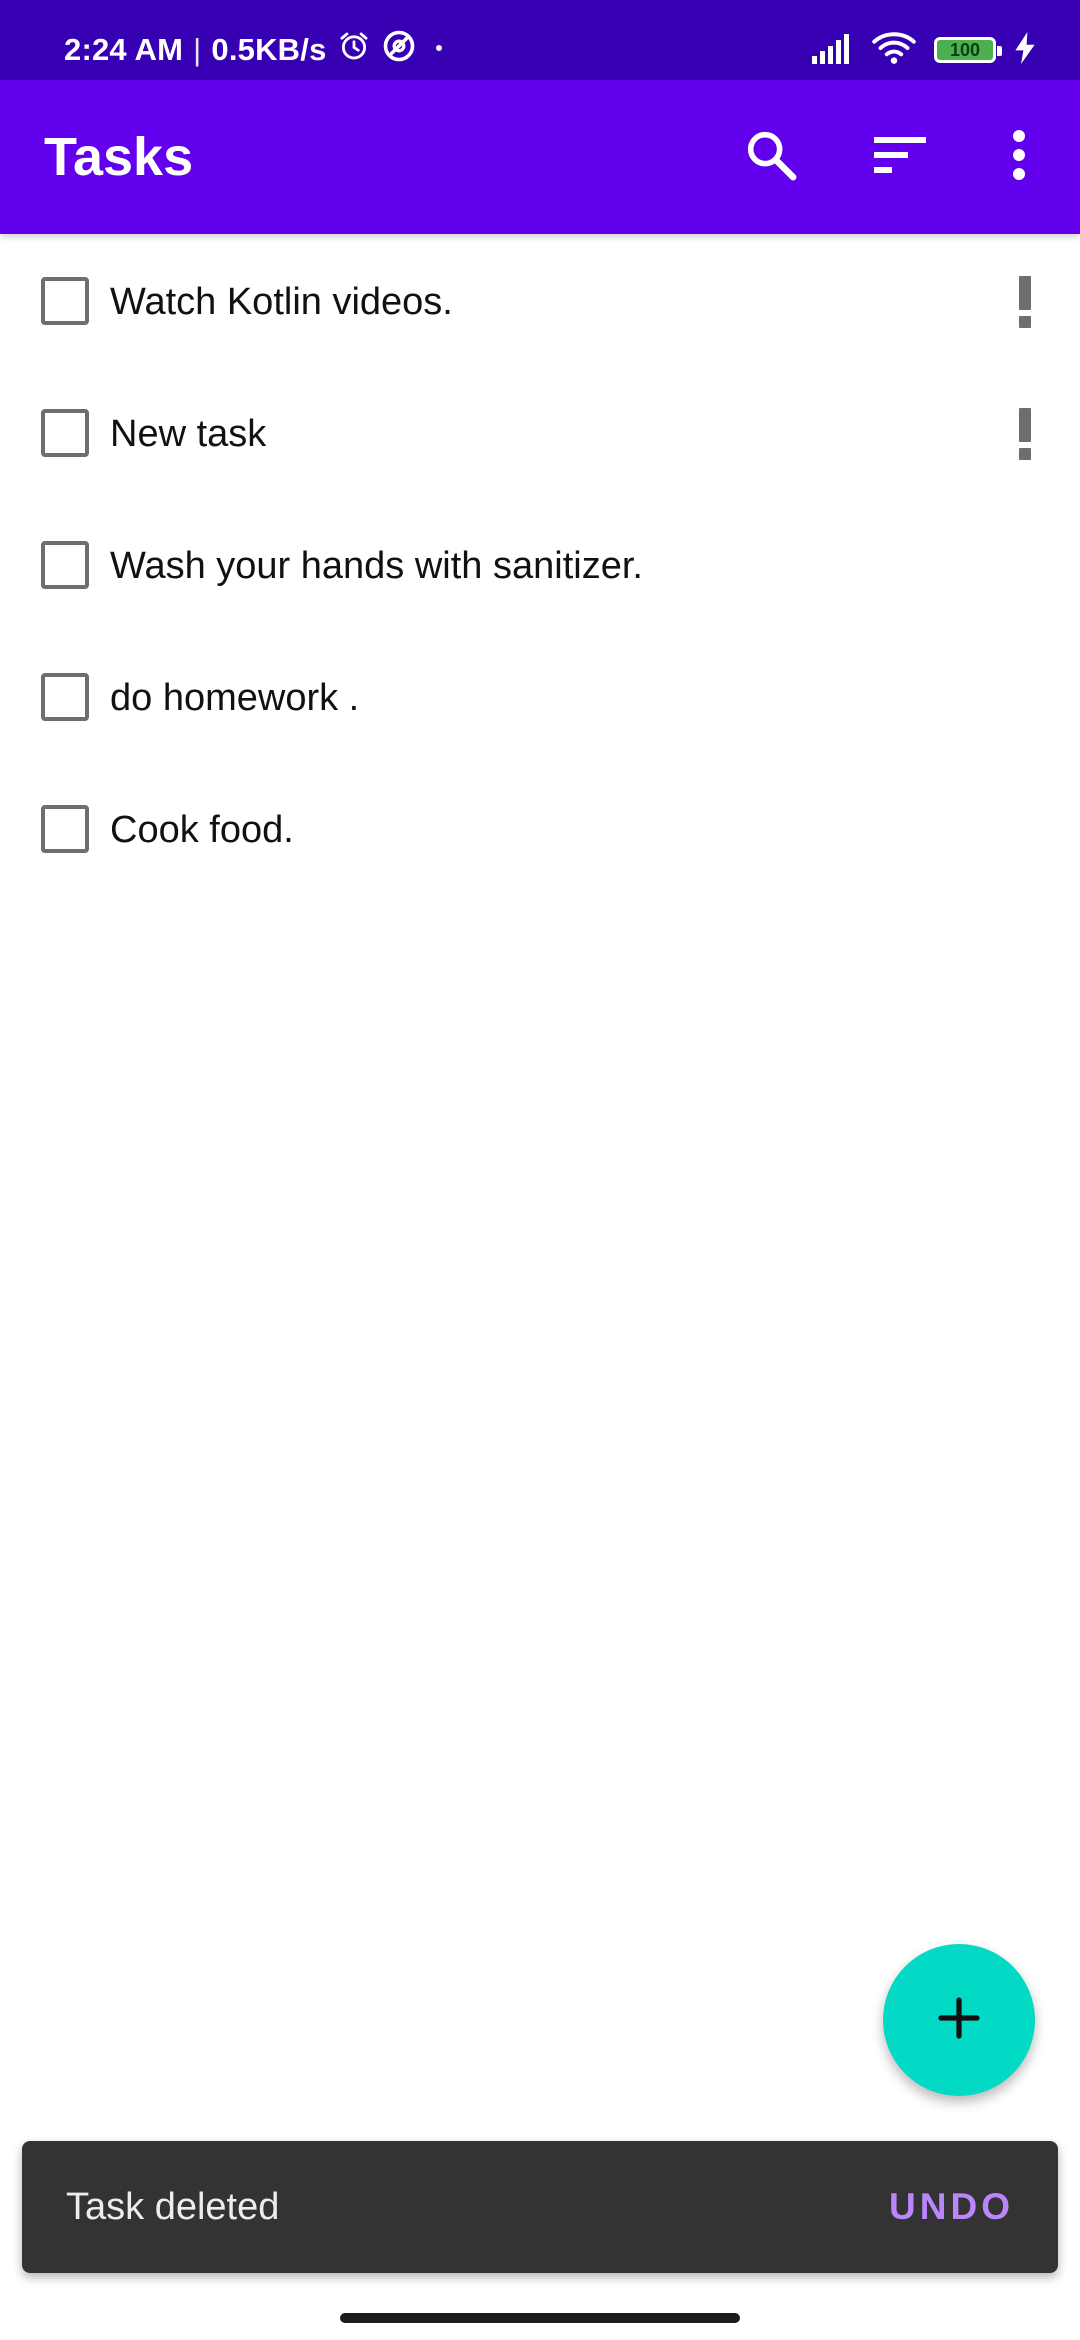  Describe the element at coordinates (540, 157) in the screenshot. I see `app-bar: Tasks` at that location.